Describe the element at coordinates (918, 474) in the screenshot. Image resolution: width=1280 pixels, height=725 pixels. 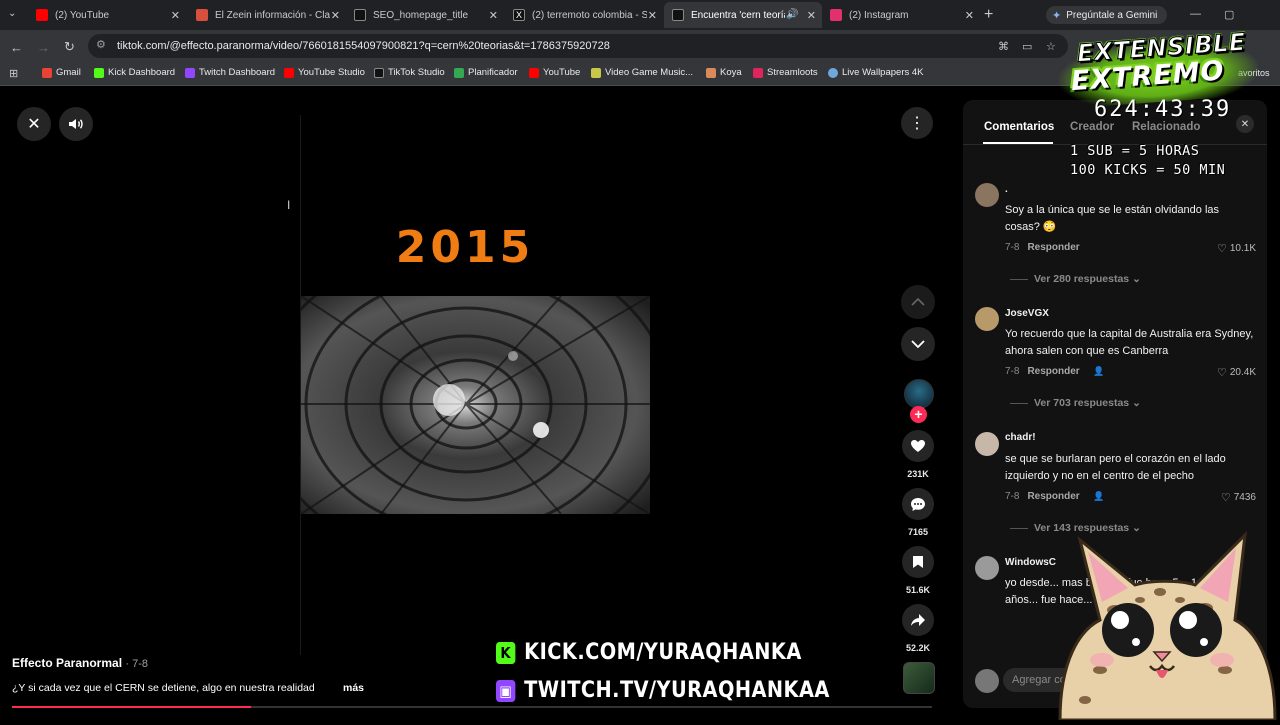
I see `like-count: 231K` at that location.